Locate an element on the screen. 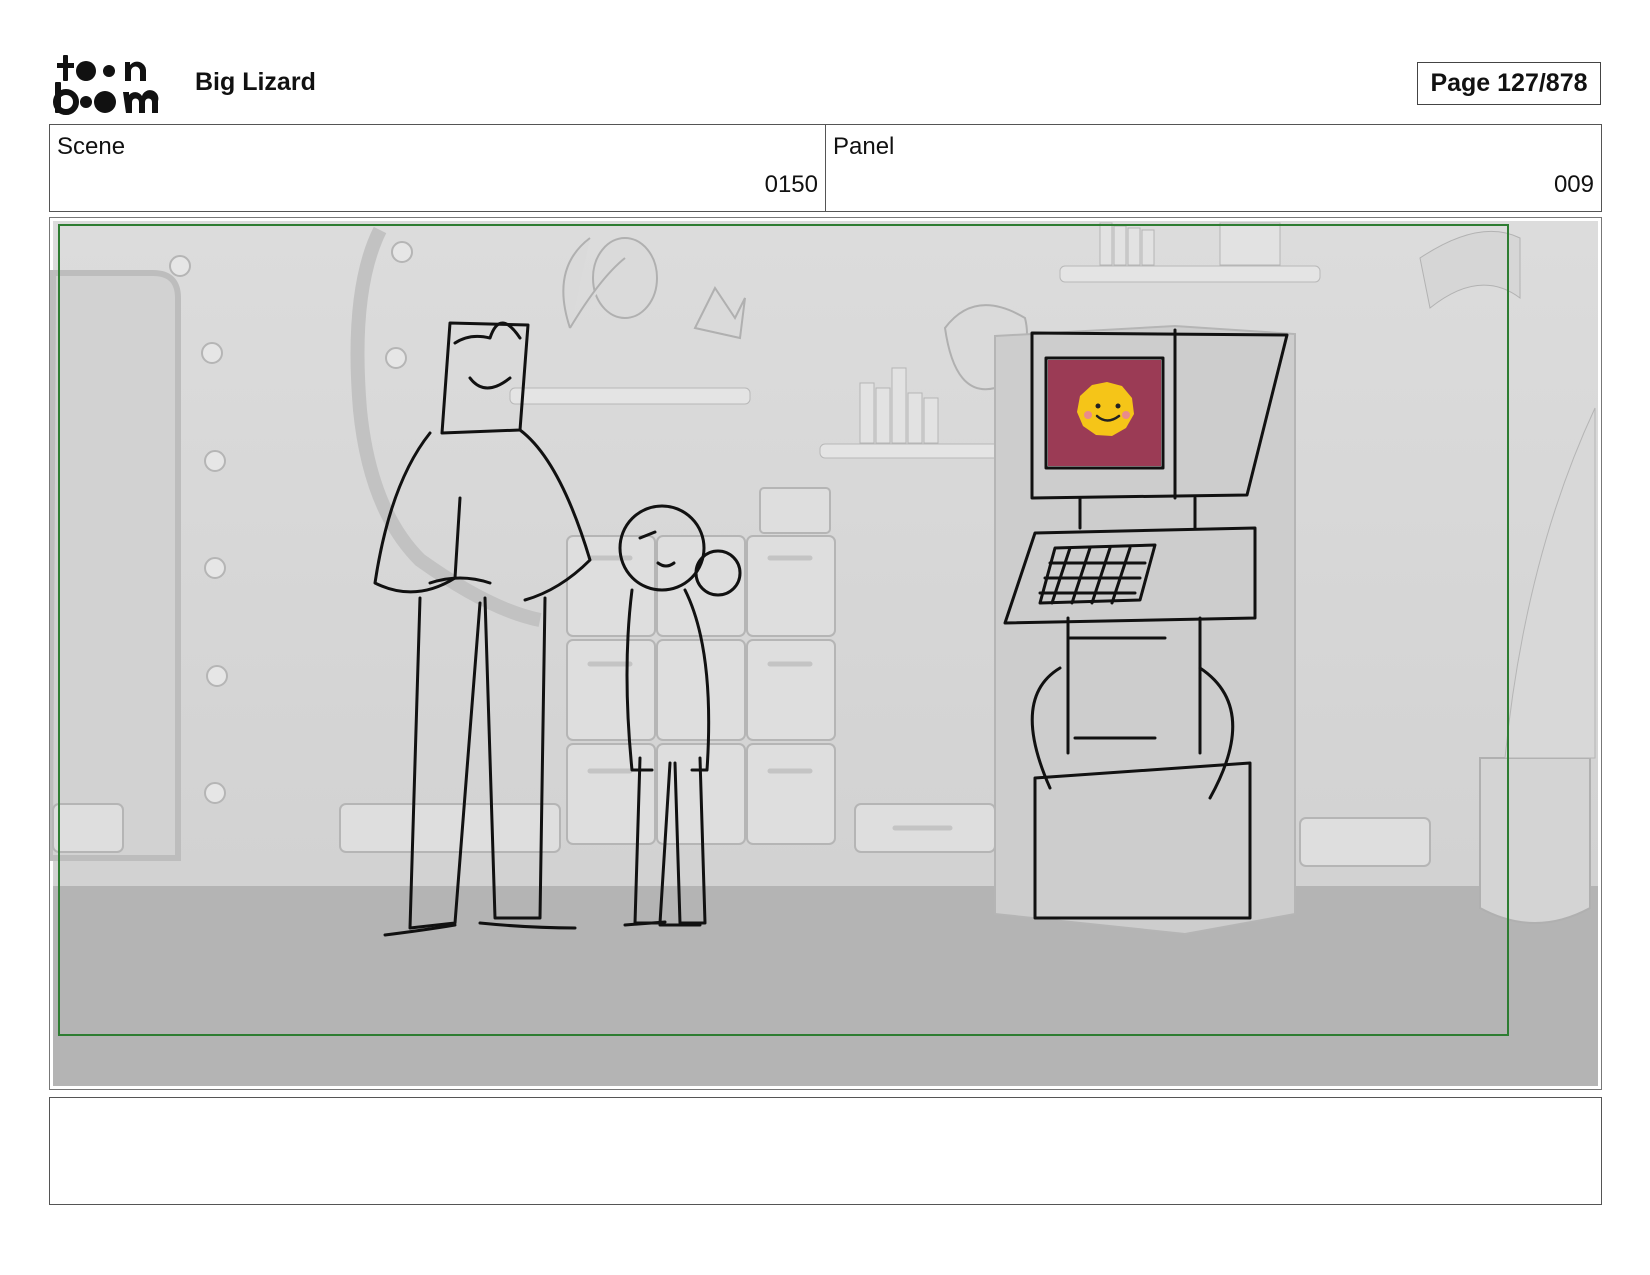  panel-label: Panel is located at coordinates (864, 146).